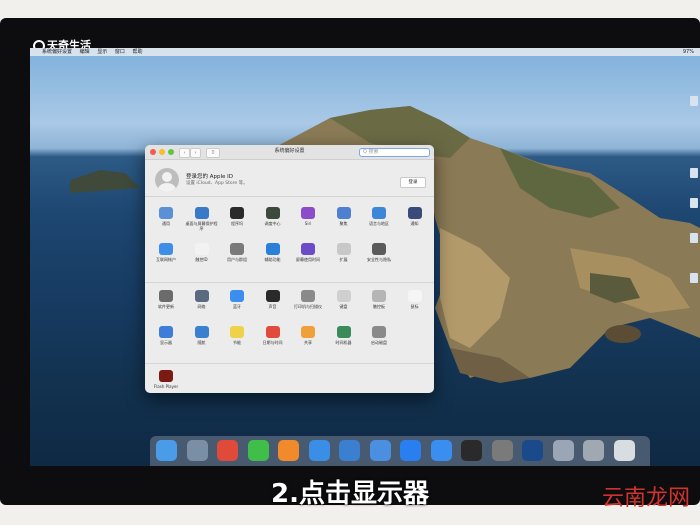 The image size is (700, 525). Describe the element at coordinates (308, 299) in the screenshot. I see `pref-pane-item: 打印机与扫描仪` at that location.